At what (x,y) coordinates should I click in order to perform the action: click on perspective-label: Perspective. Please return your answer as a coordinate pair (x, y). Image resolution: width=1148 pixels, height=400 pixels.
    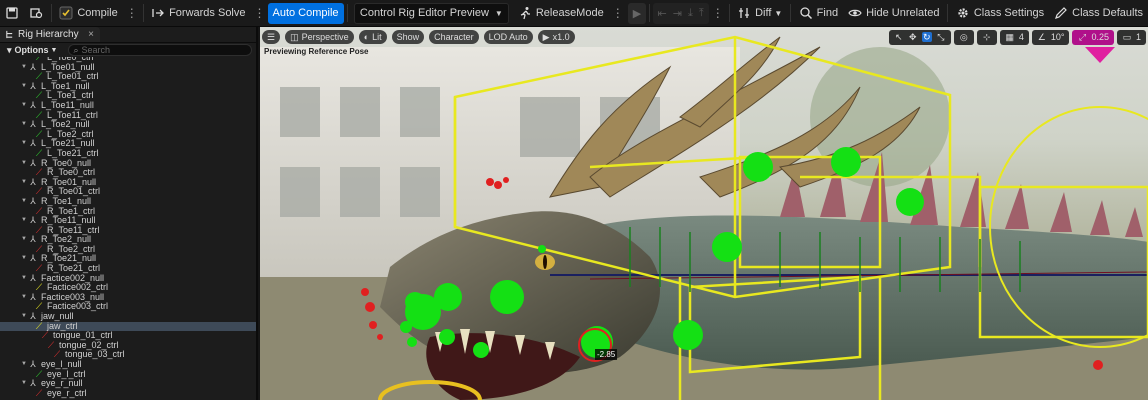
    Looking at the image, I should click on (325, 37).